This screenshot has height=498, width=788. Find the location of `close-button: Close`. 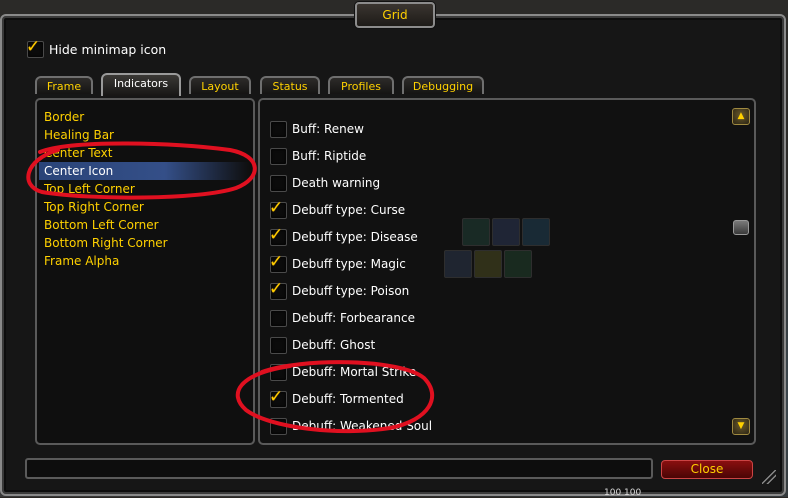

close-button: Close is located at coordinates (707, 469).